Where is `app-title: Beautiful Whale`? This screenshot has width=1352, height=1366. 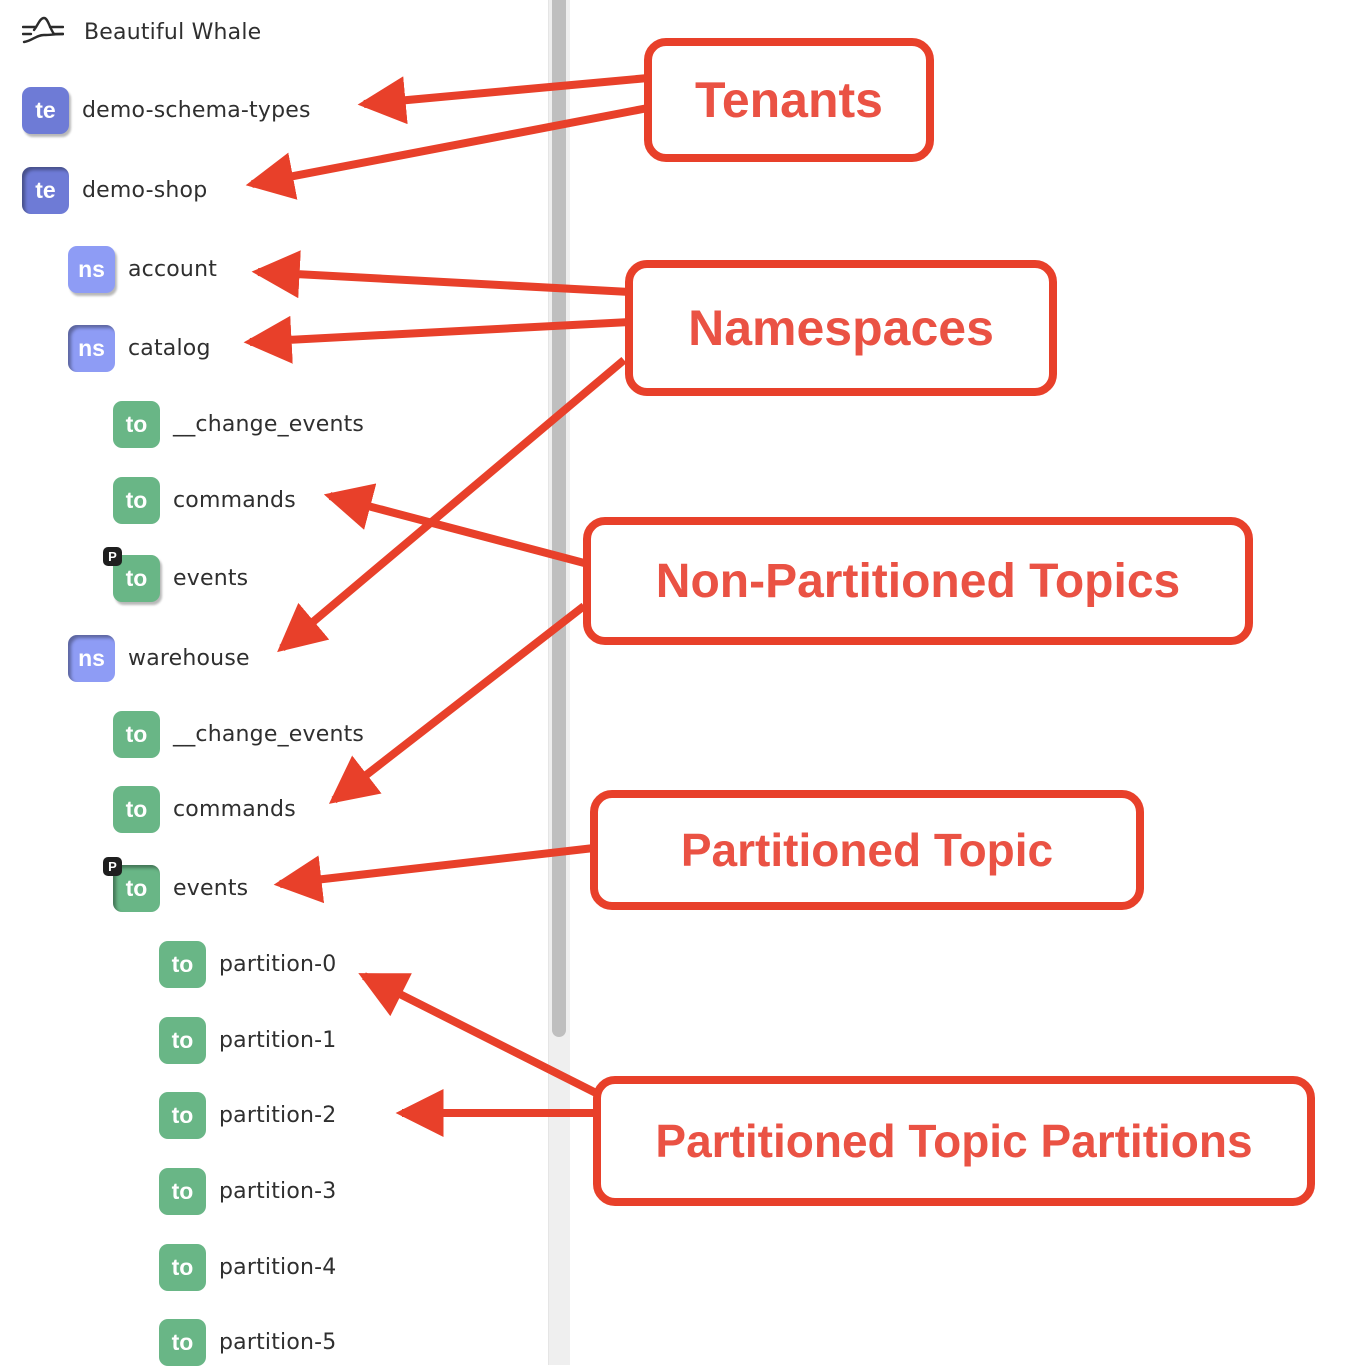 app-title: Beautiful Whale is located at coordinates (173, 32).